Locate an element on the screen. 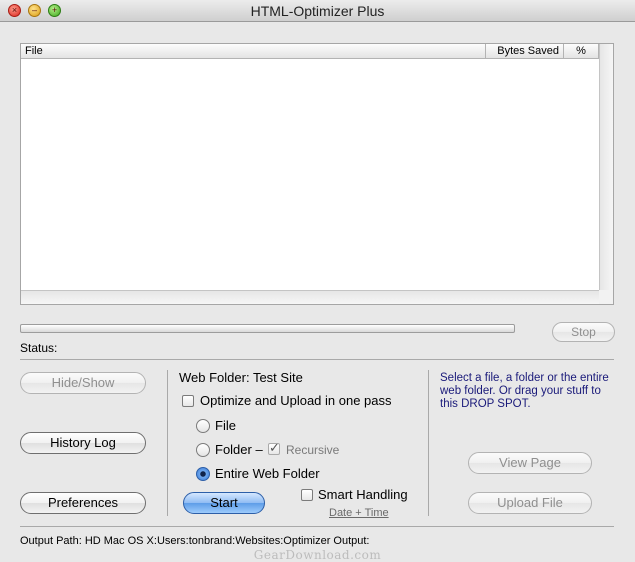 The height and width of the screenshot is (562, 635). progress-bar is located at coordinates (267, 328).